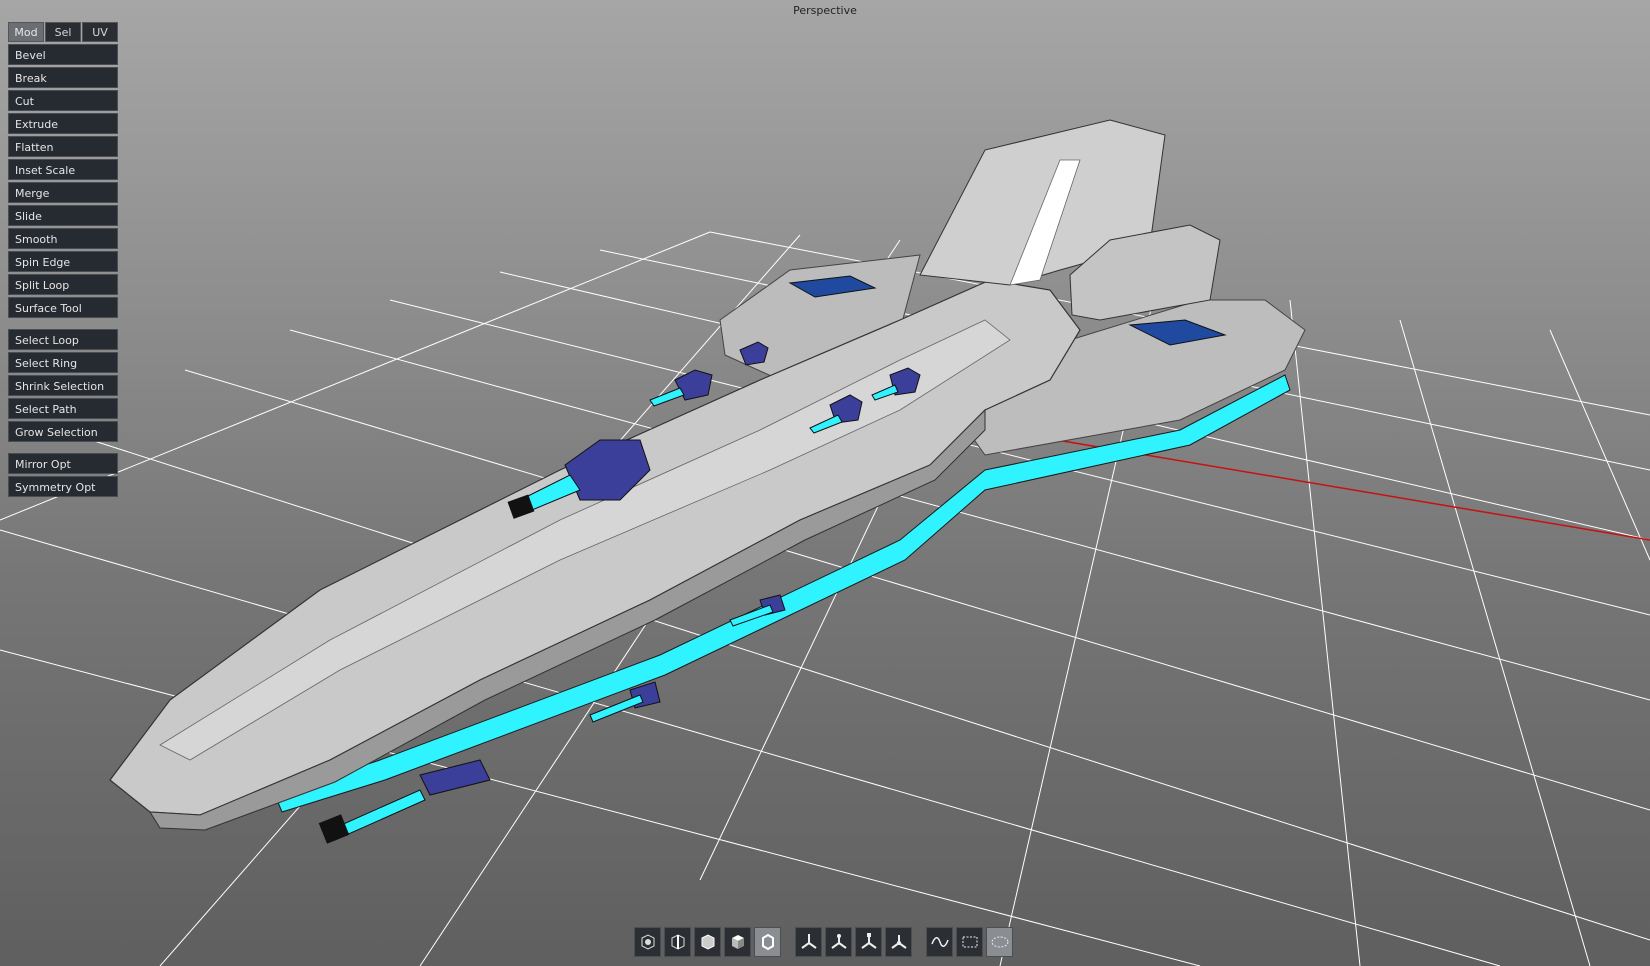  I want to click on panel-tabs: Mod Sel UV, so click(63, 32).